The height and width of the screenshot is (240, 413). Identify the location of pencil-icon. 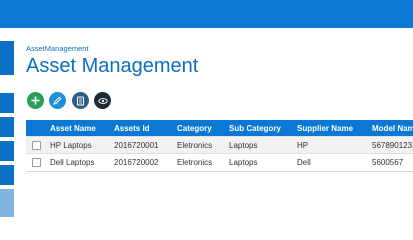
(57, 100).